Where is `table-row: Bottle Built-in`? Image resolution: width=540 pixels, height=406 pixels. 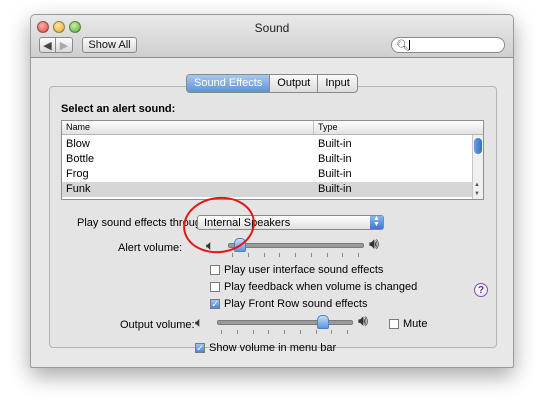
table-row: Bottle Built-in is located at coordinates (267, 159).